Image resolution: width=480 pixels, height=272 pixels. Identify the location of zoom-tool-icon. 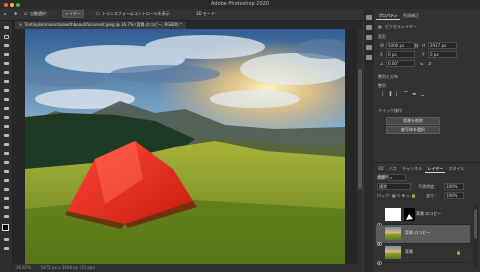
(6, 207).